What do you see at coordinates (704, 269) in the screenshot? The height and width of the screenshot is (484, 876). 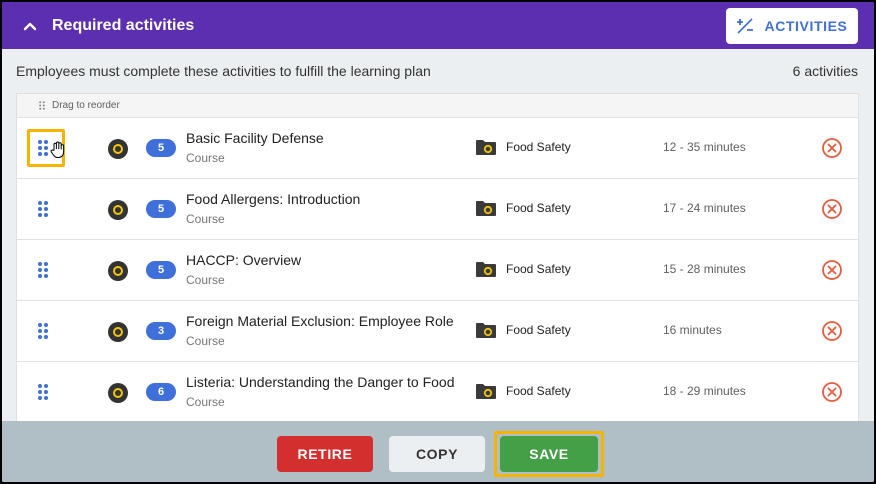 I see `activity-duration: 15 - 28 minutes` at bounding box center [704, 269].